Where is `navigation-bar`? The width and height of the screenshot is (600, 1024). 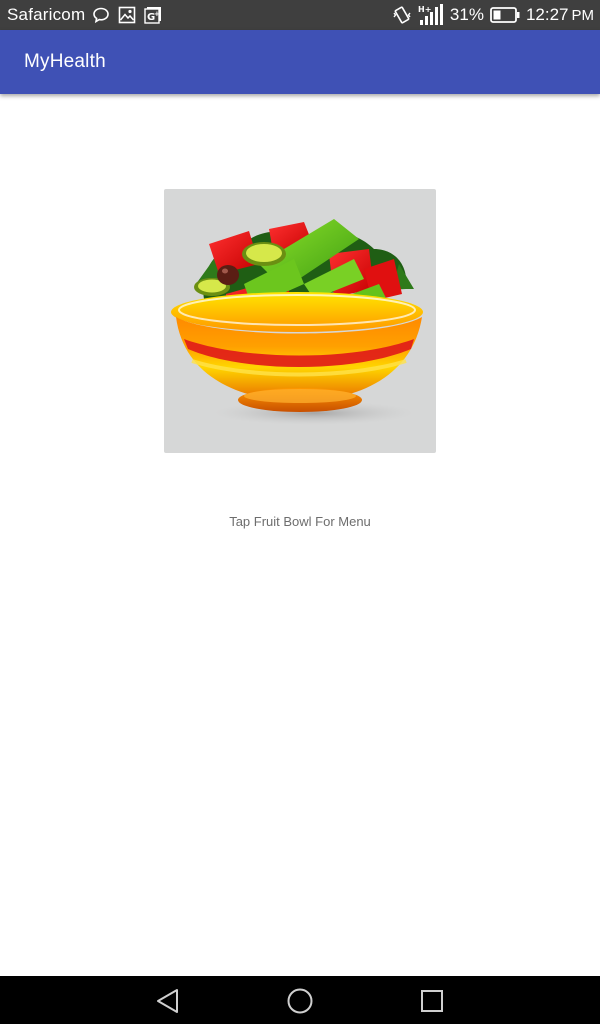 navigation-bar is located at coordinates (300, 1000).